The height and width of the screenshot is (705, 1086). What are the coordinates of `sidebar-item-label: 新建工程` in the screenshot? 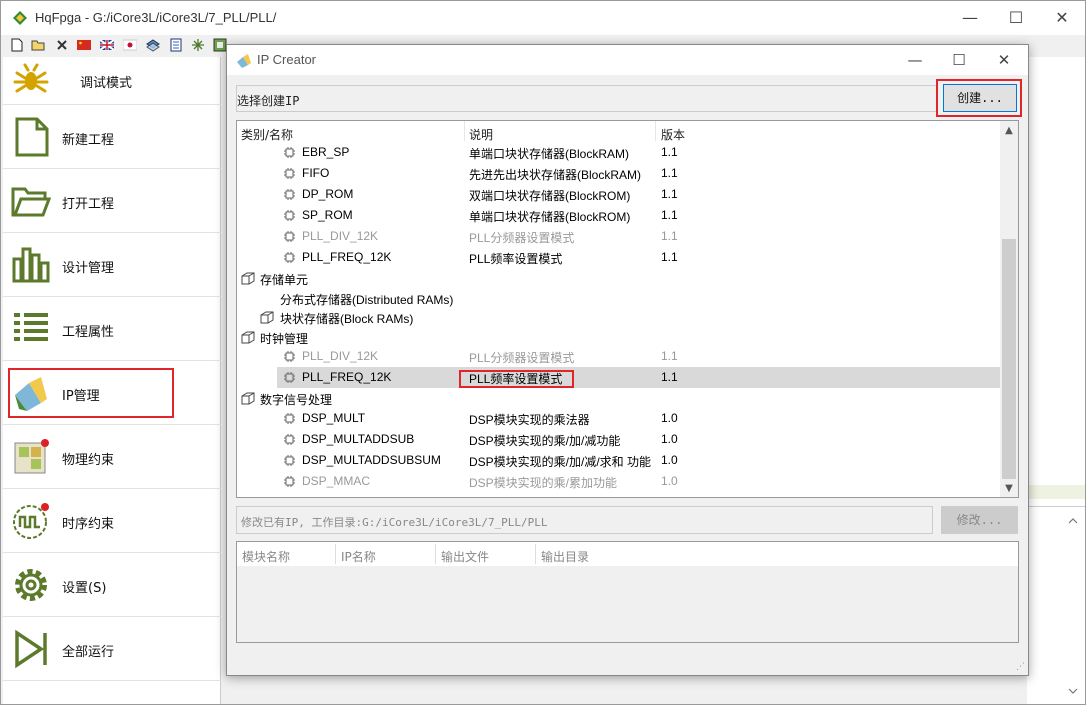 It's located at (88, 140).